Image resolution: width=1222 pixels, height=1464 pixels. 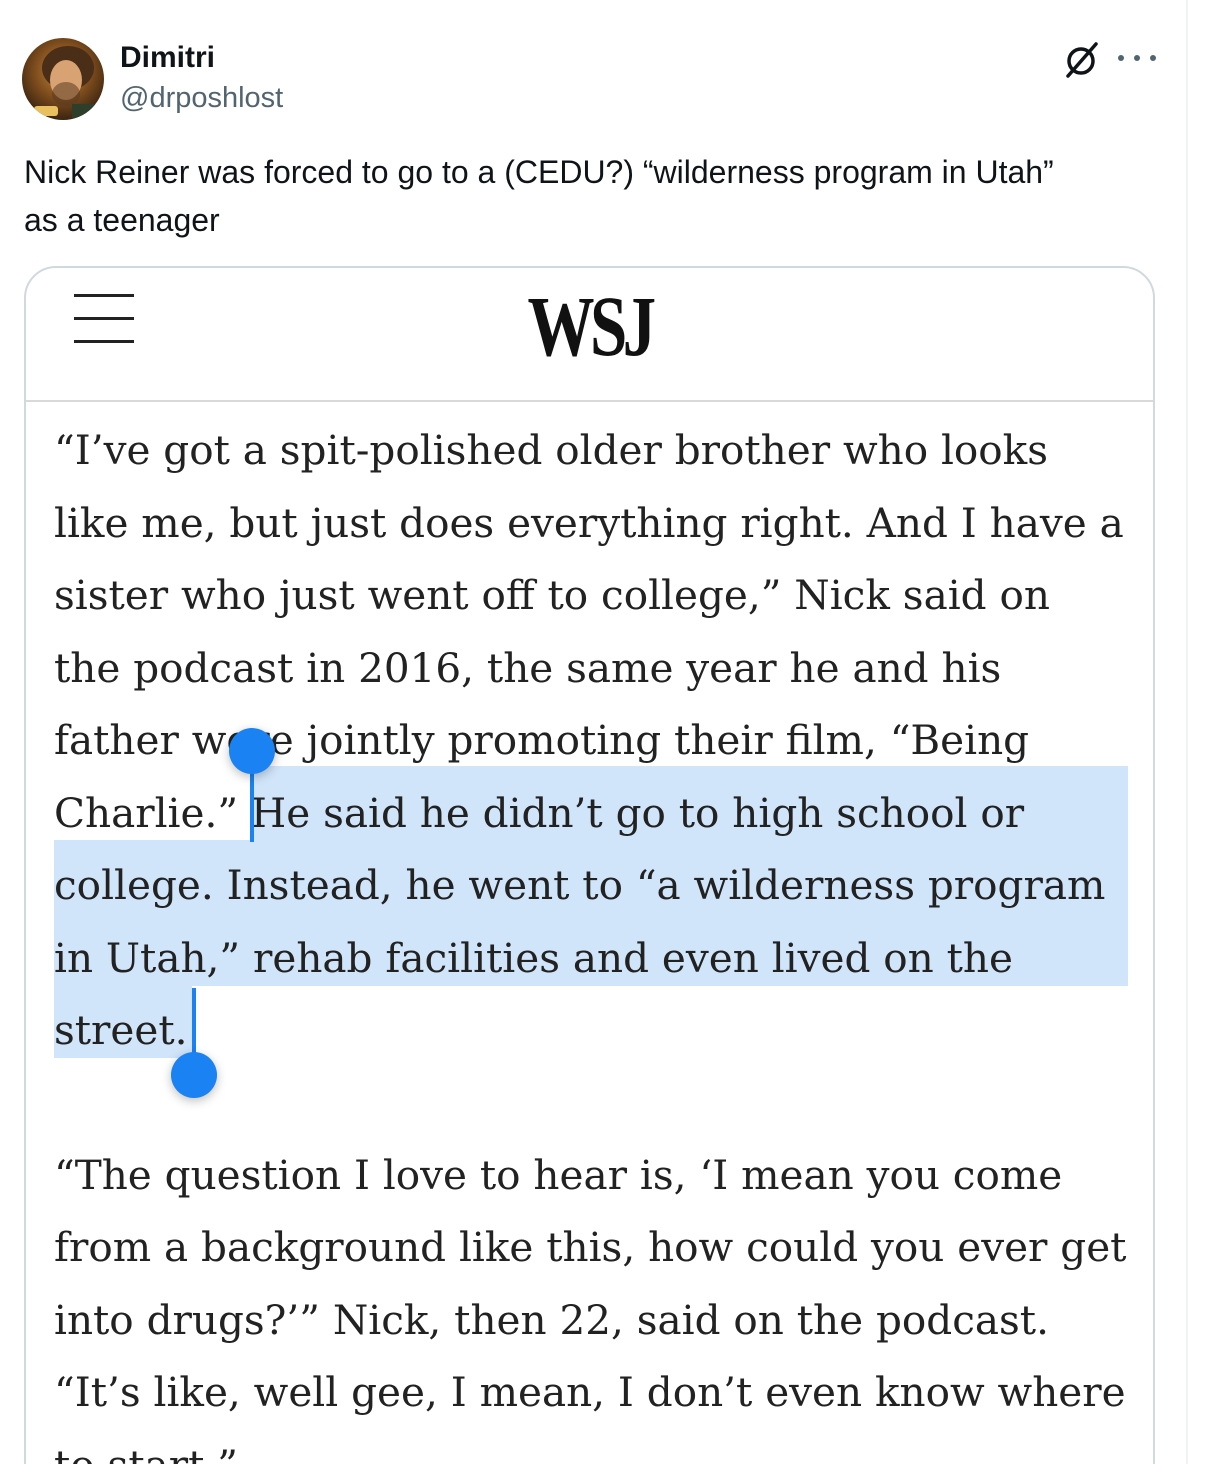 I want to click on article-line: to start.”, so click(x=599, y=1446).